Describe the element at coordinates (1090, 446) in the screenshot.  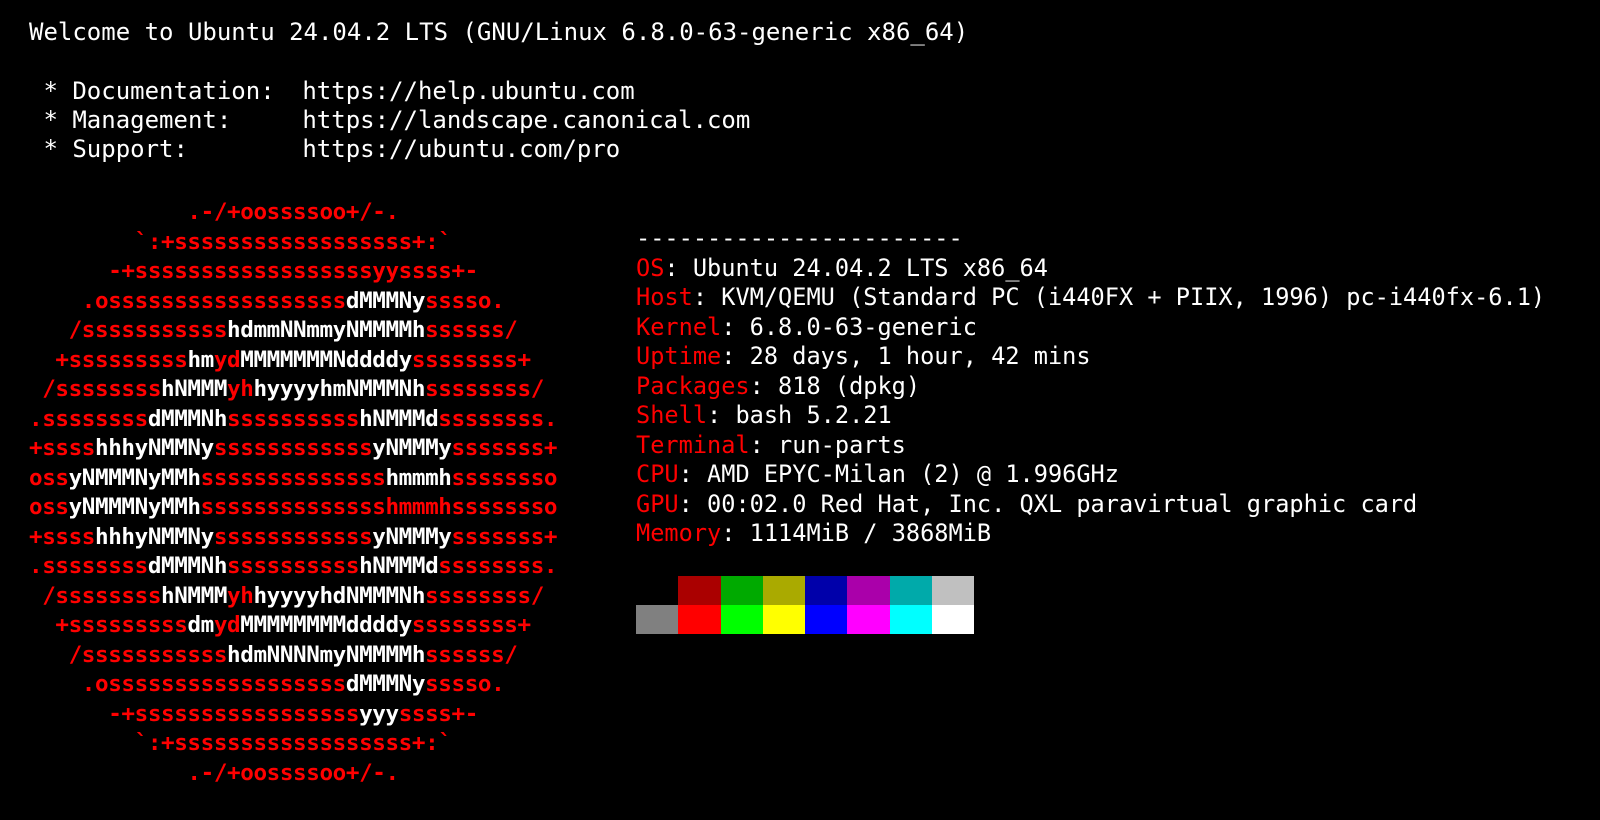
I see `info-terminal: Terminal: run-parts` at that location.